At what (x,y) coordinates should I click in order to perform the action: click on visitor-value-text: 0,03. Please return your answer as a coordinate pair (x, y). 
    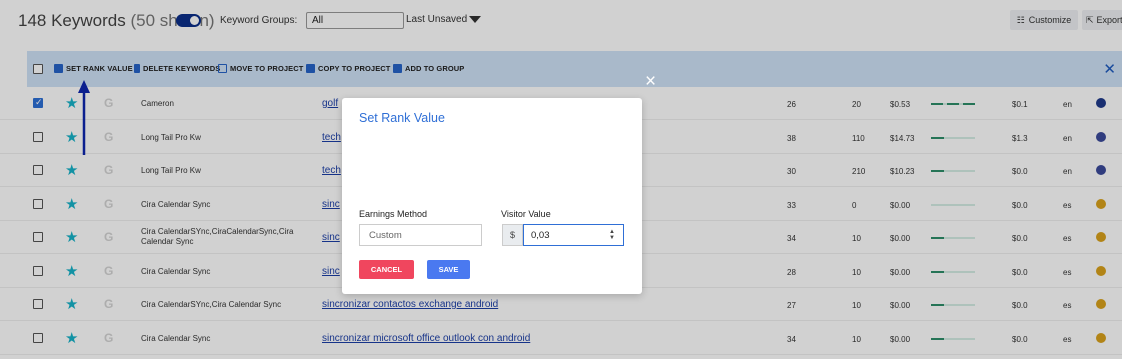
    Looking at the image, I should click on (540, 235).